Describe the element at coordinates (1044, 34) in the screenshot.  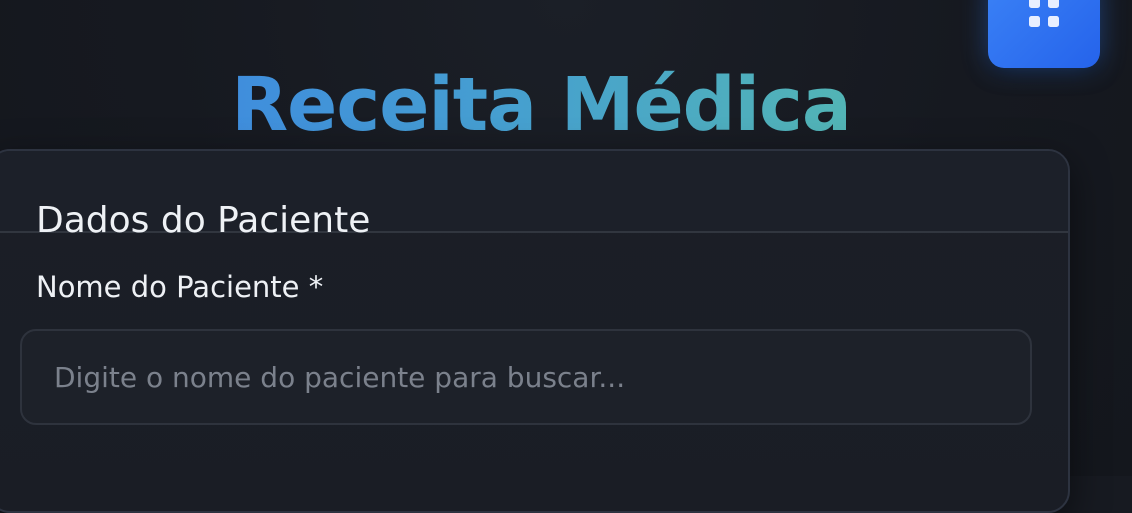
I see `apps-menu-button` at that location.